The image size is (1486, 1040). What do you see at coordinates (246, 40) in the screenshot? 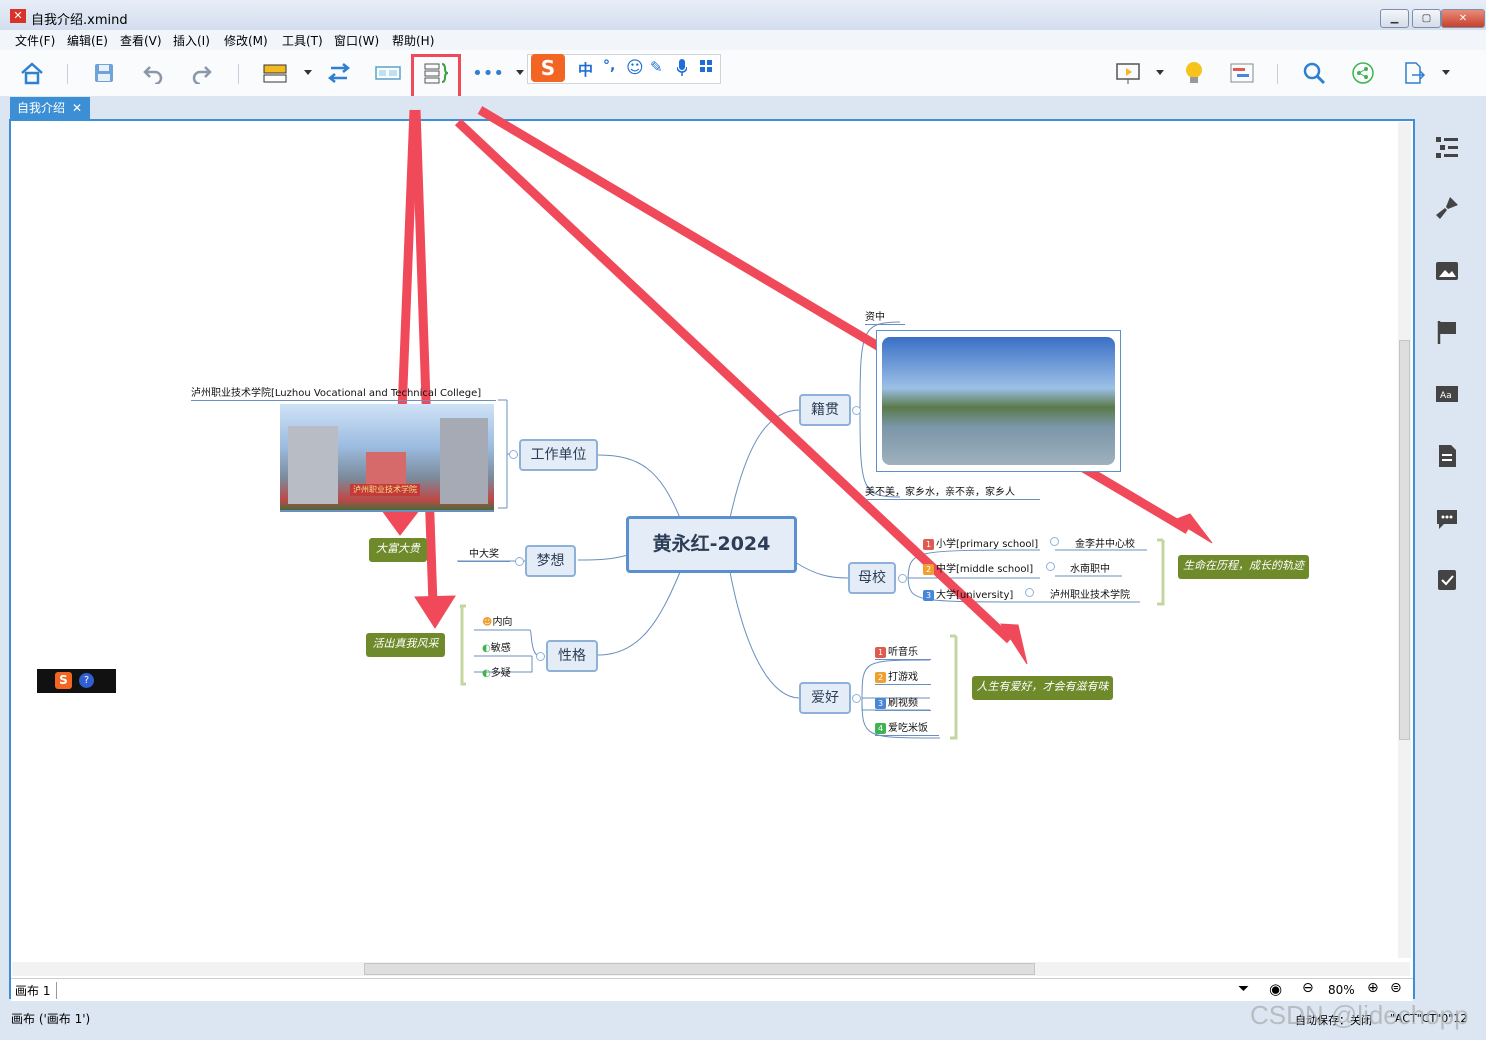
I see `menu-modify: 修改(M)` at bounding box center [246, 40].